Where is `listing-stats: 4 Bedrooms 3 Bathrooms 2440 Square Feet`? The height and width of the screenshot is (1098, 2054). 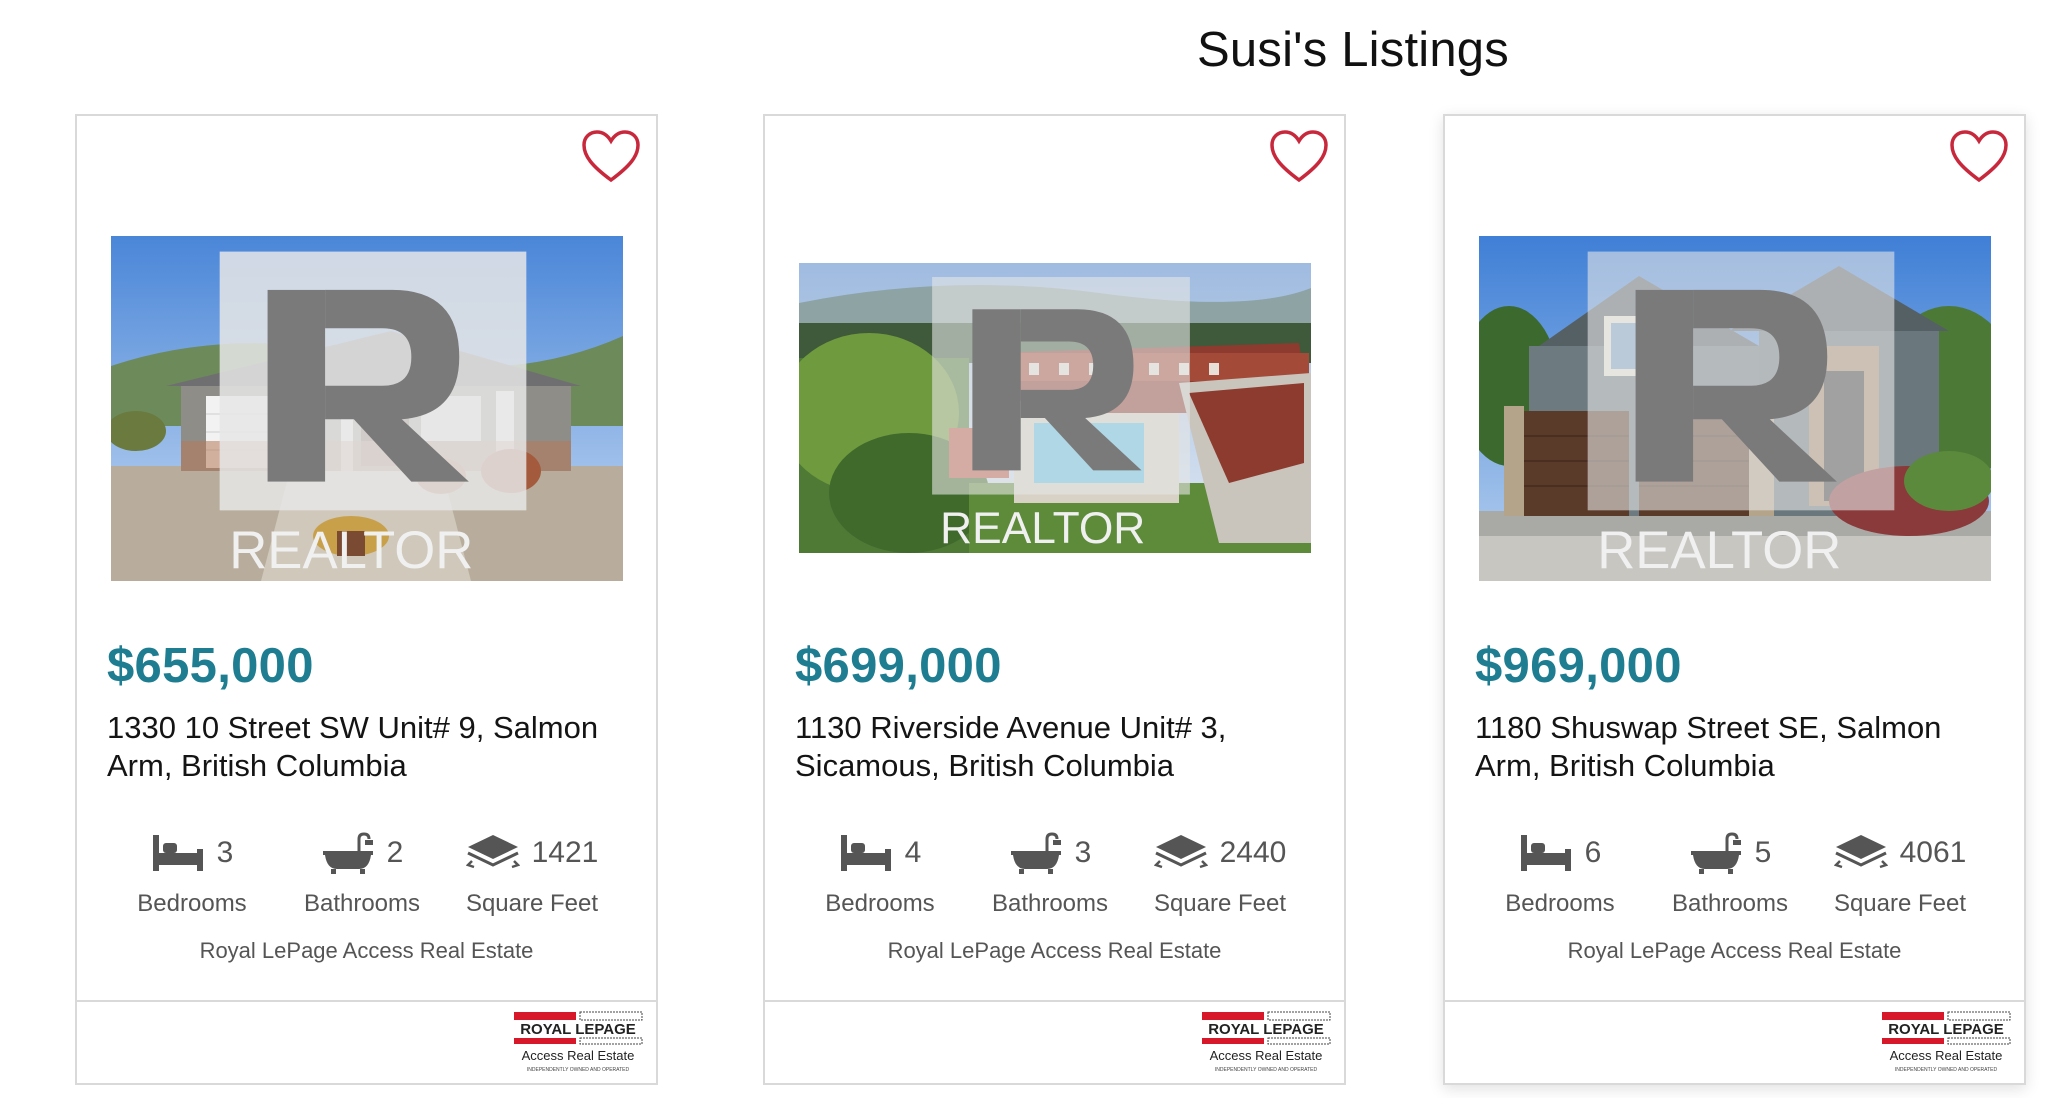
listing-stats: 4 Bedrooms 3 Bathrooms 2440 Square Feet is located at coordinates (1055, 883).